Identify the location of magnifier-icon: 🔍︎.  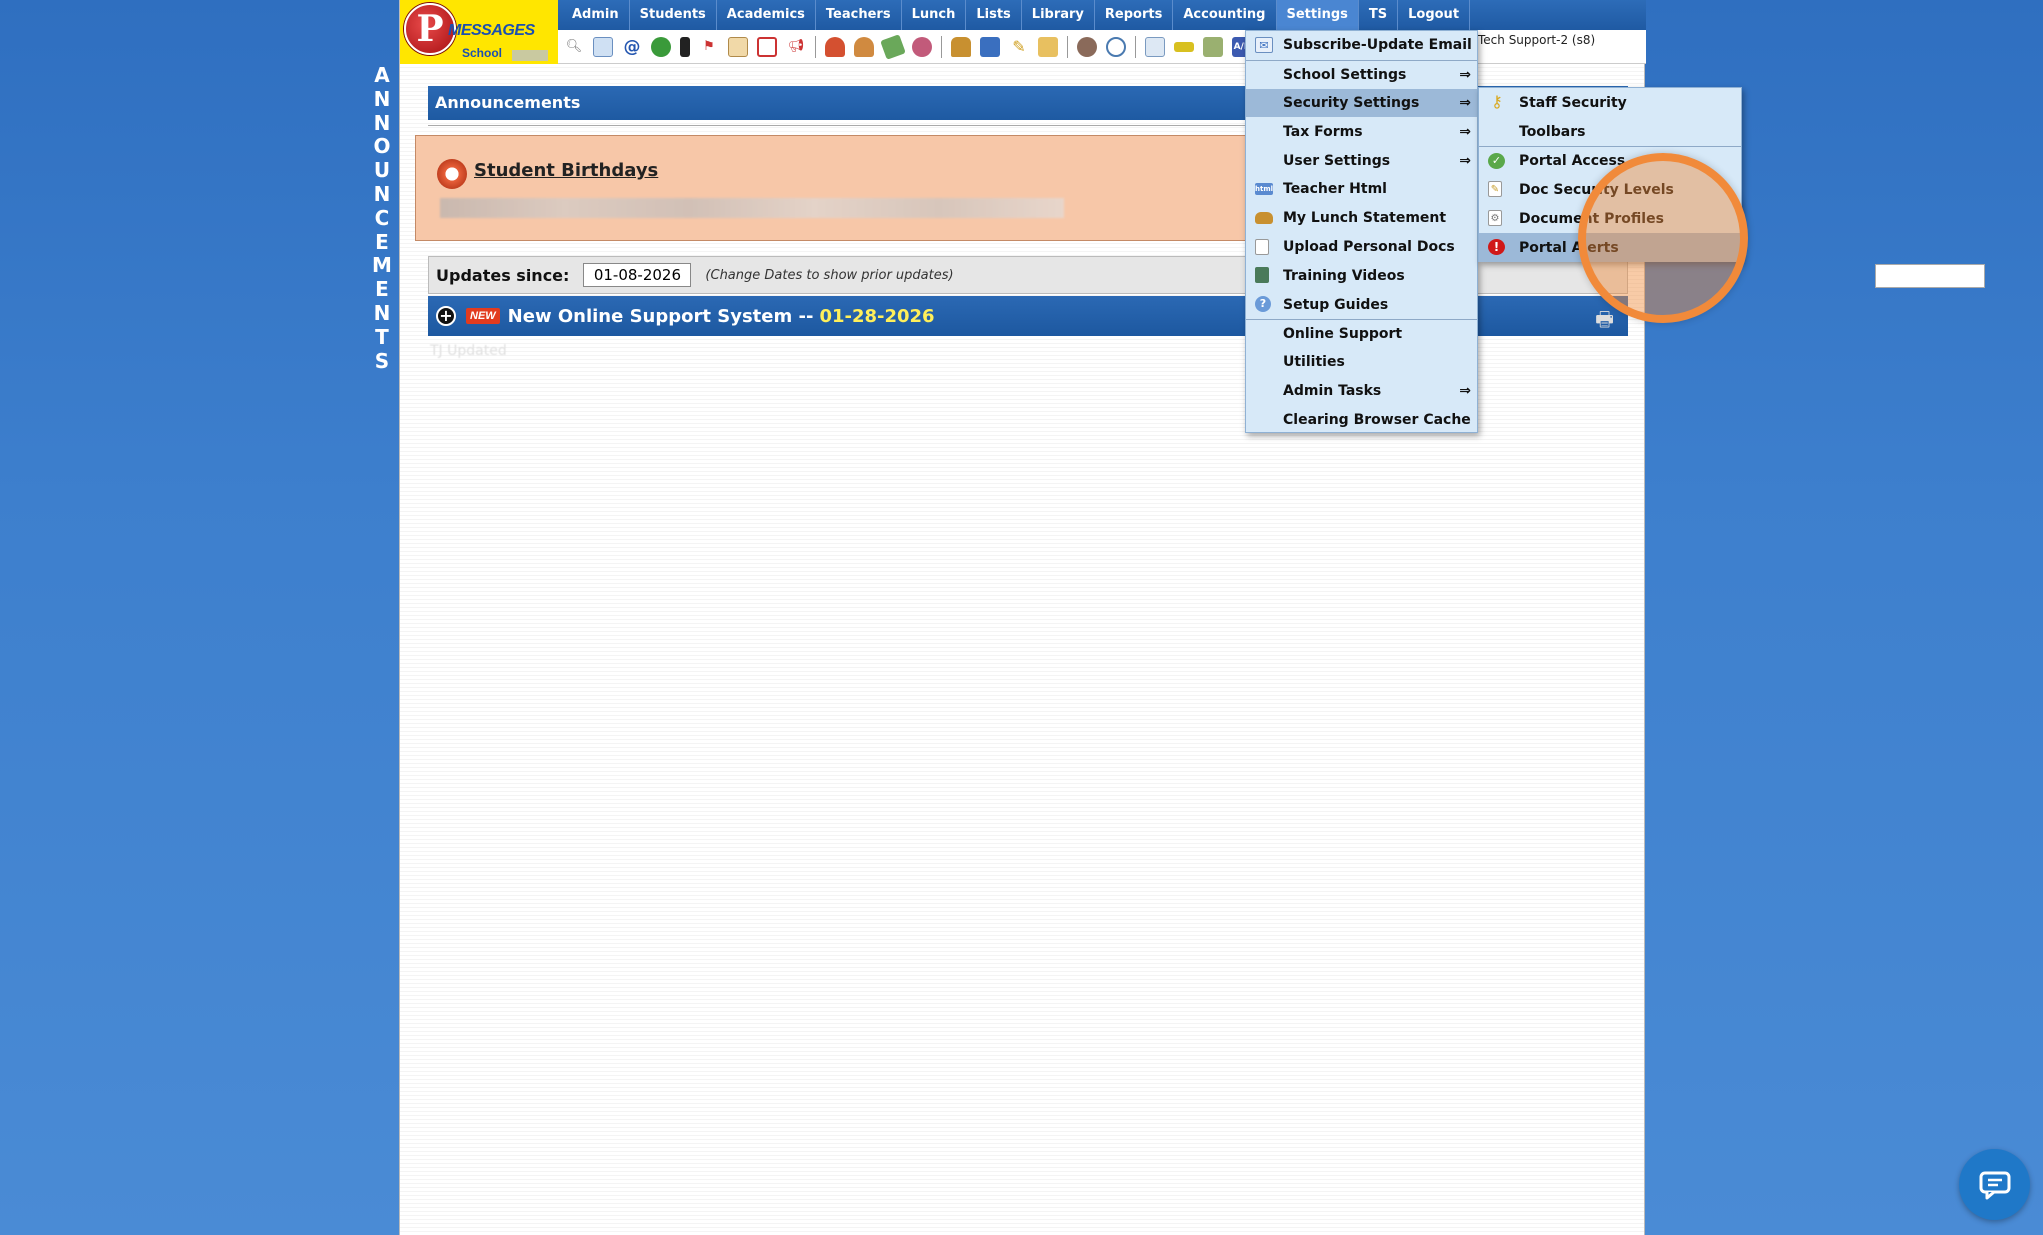
(574, 47).